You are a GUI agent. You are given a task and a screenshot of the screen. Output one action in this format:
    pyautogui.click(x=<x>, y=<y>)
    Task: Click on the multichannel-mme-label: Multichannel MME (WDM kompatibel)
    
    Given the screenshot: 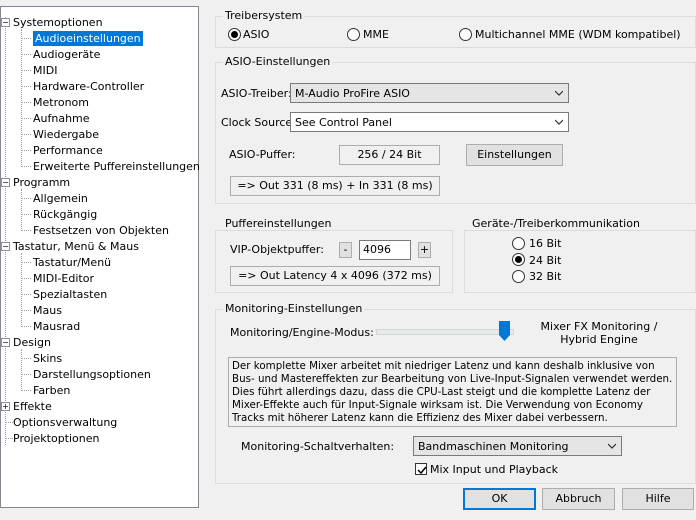 What is the action you would take?
    pyautogui.click(x=578, y=34)
    